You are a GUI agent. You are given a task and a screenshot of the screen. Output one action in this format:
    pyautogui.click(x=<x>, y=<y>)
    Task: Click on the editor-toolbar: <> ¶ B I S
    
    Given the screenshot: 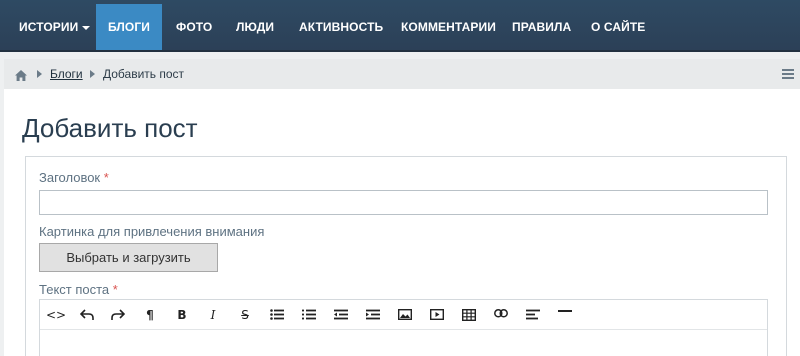 What is the action you would take?
    pyautogui.click(x=403, y=315)
    